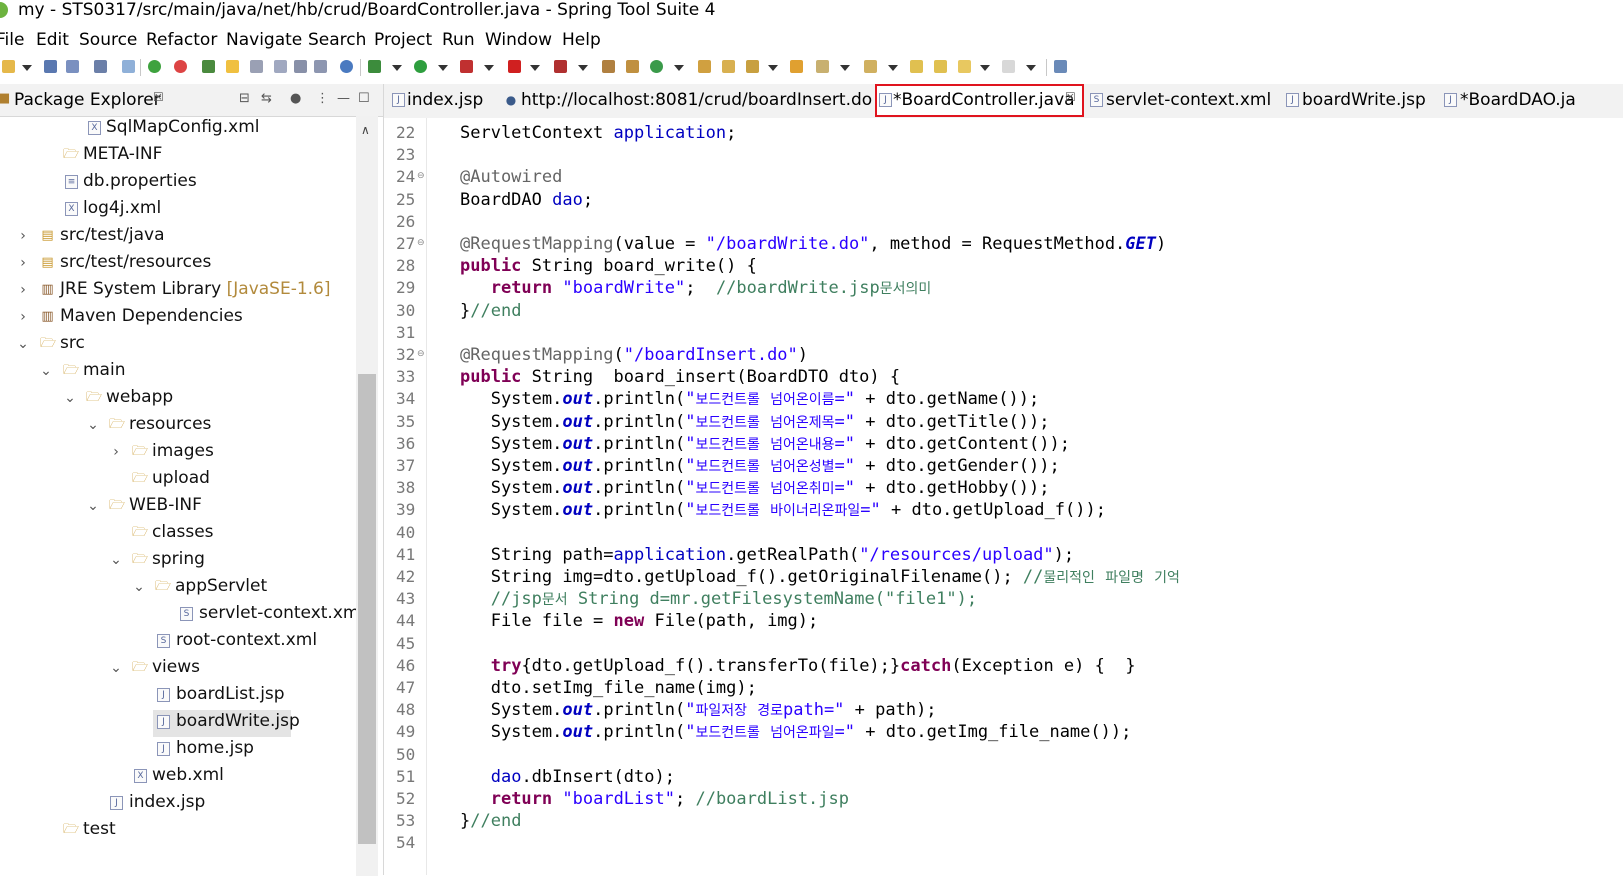 The width and height of the screenshot is (1623, 876). I want to click on new-class-icon, so click(656, 66).